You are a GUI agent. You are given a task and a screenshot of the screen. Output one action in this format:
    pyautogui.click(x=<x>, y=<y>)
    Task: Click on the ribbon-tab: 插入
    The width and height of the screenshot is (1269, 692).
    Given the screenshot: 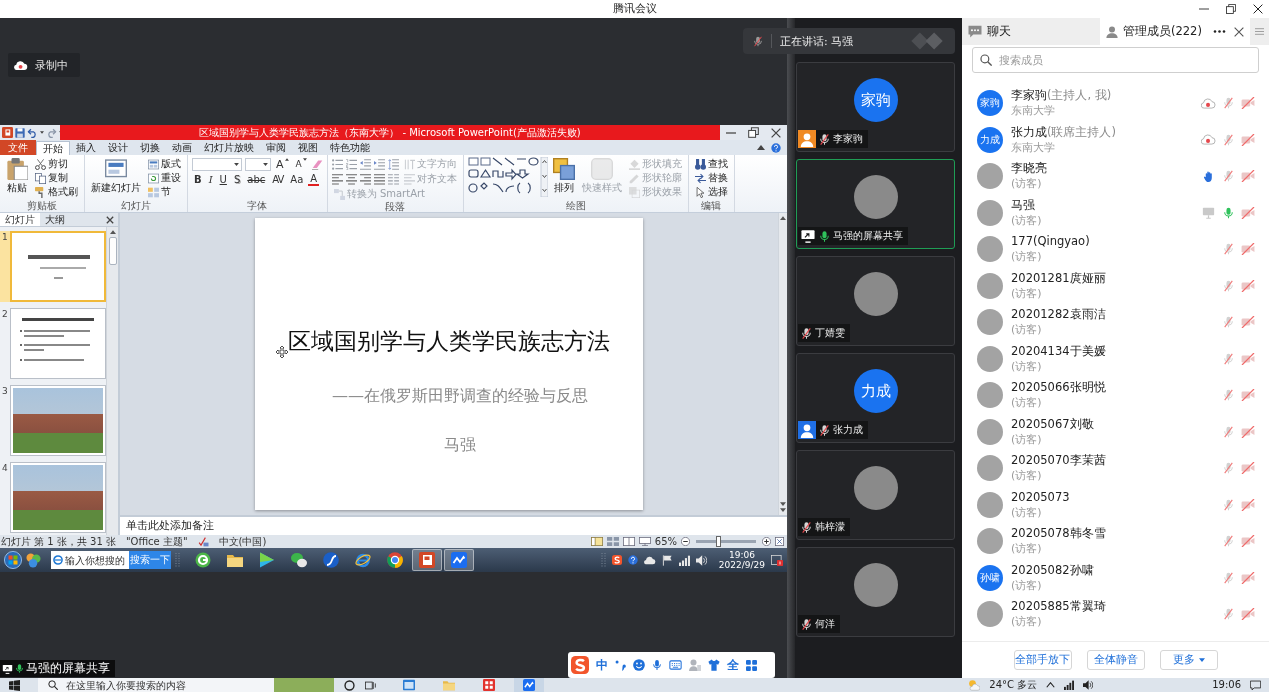 What is the action you would take?
    pyautogui.click(x=86, y=148)
    